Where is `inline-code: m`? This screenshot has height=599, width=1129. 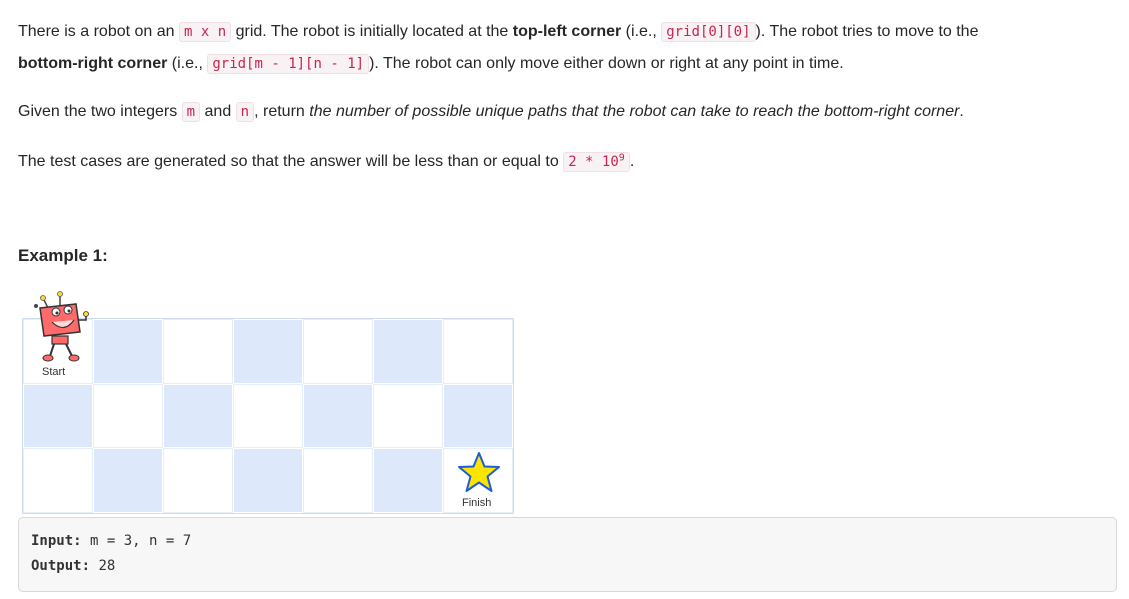 inline-code: m is located at coordinates (191, 112).